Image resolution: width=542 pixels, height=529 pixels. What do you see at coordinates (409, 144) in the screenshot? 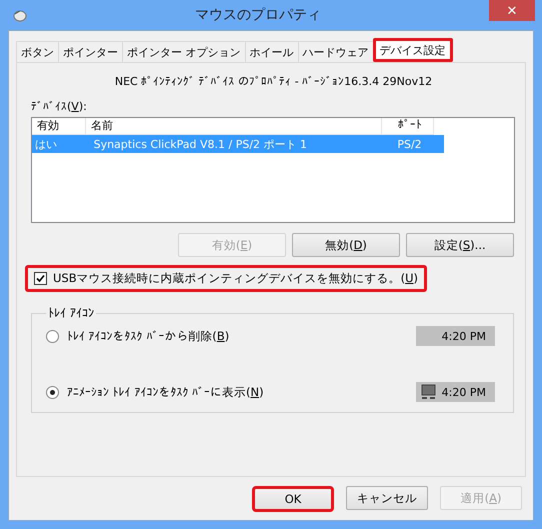
I see `table-cell-text: PS/2` at bounding box center [409, 144].